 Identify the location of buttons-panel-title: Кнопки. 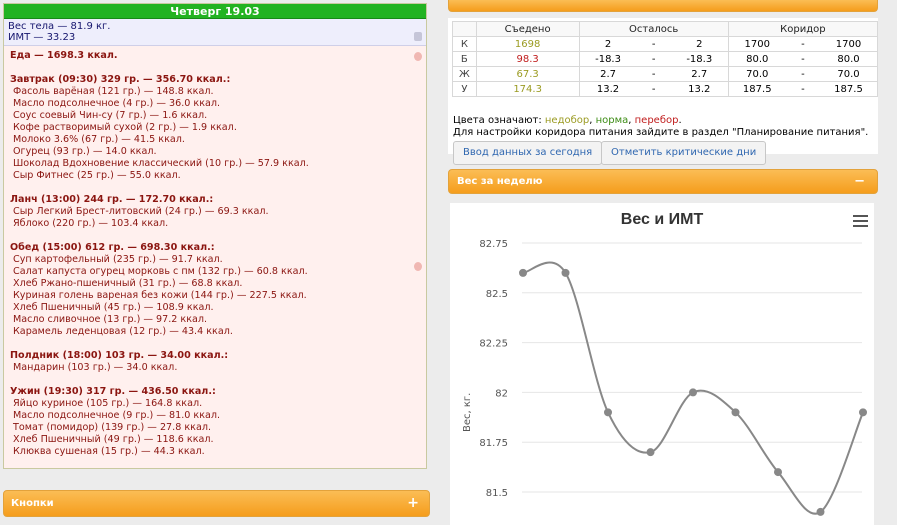
(32, 503).